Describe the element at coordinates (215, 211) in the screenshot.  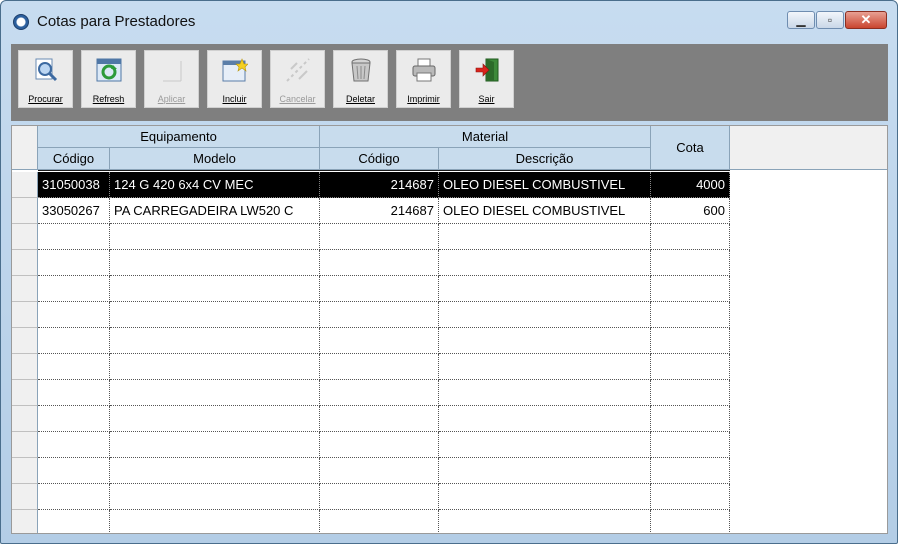
I see `cell-eq-modelo: PA CARREGADEIRA LW520 C` at that location.